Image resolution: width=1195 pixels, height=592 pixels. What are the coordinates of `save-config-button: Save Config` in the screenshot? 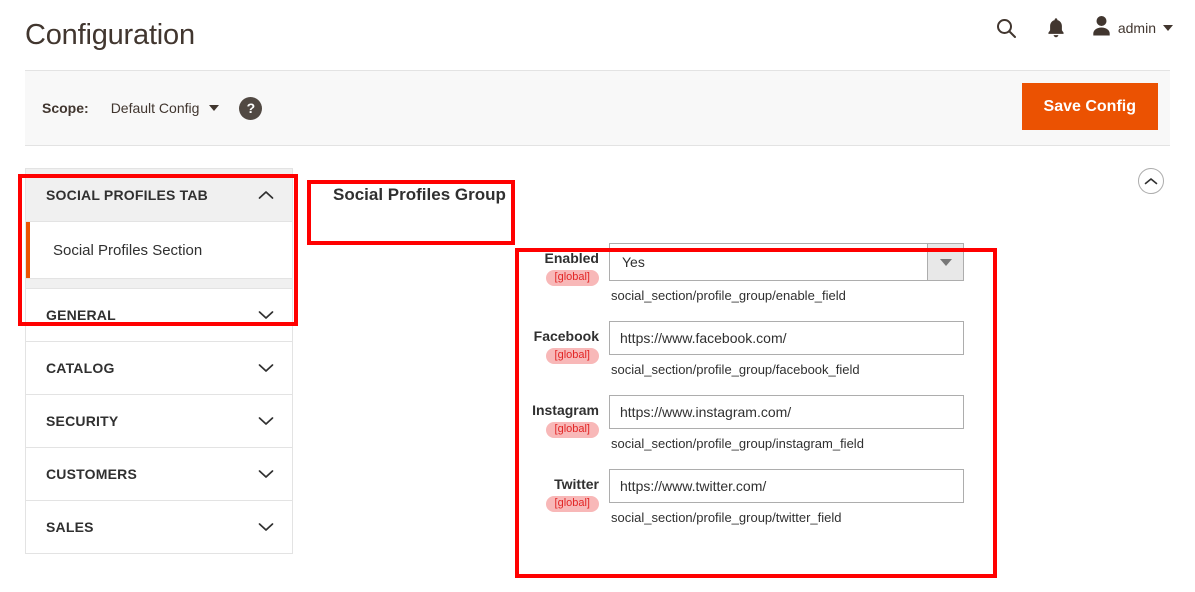 It's located at (1089, 106).